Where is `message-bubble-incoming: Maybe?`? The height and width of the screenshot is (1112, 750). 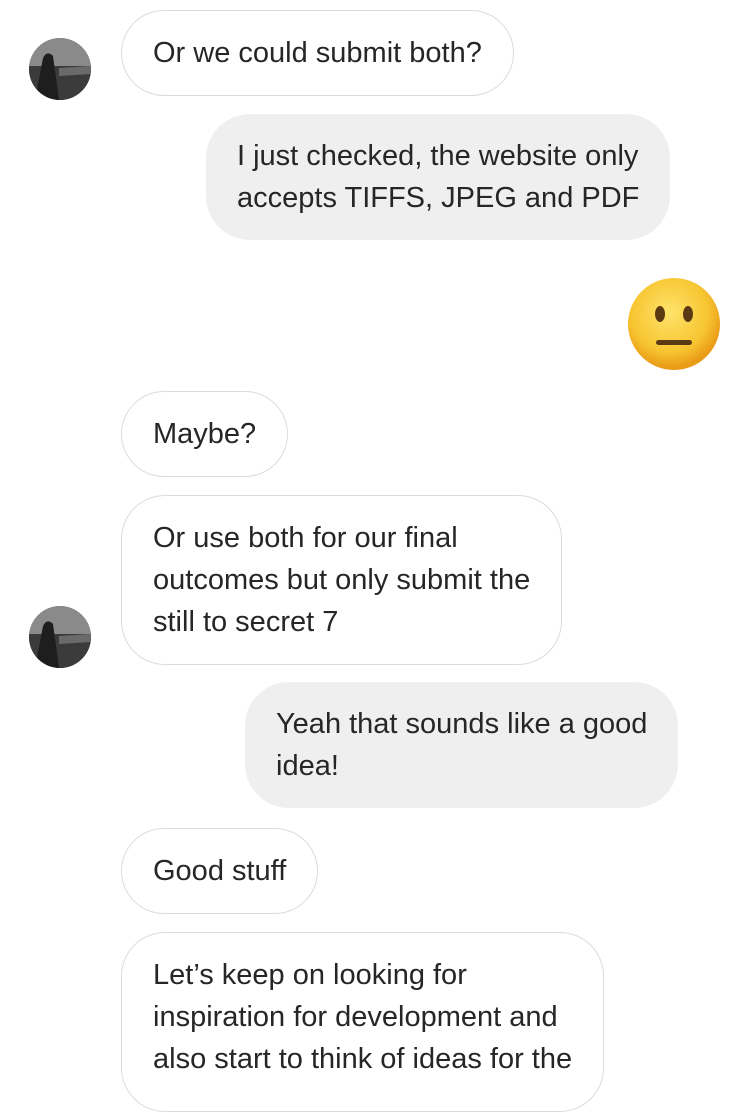 message-bubble-incoming: Maybe? is located at coordinates (205, 434).